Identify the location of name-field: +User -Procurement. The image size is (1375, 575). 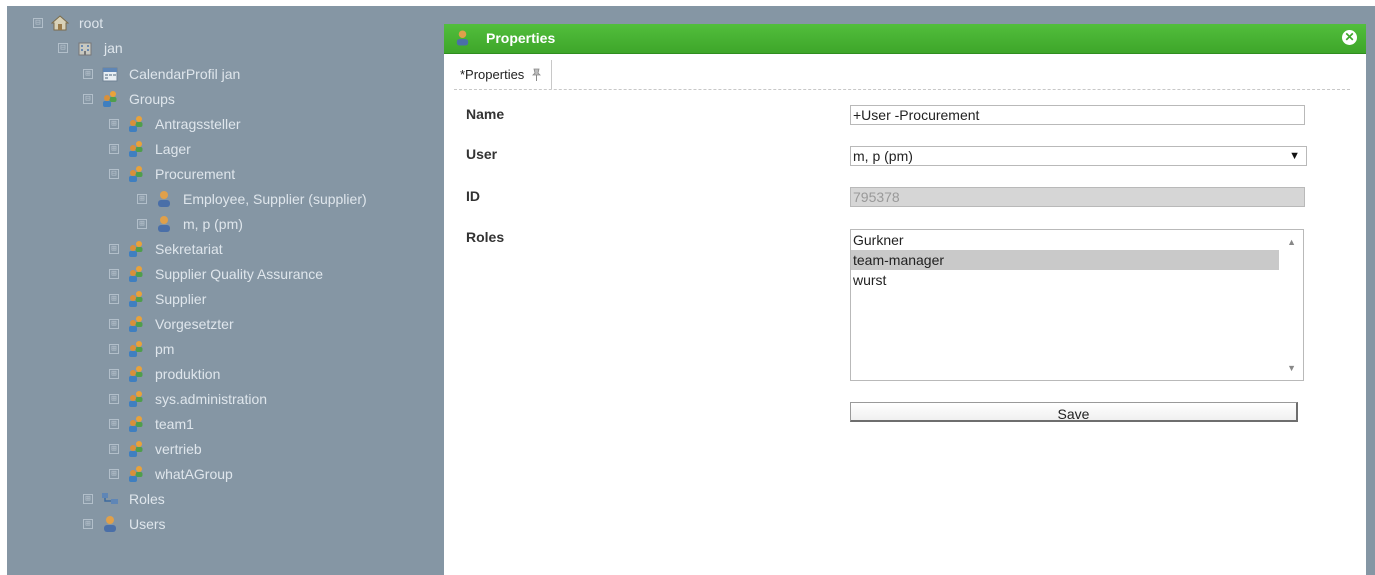
(1077, 115).